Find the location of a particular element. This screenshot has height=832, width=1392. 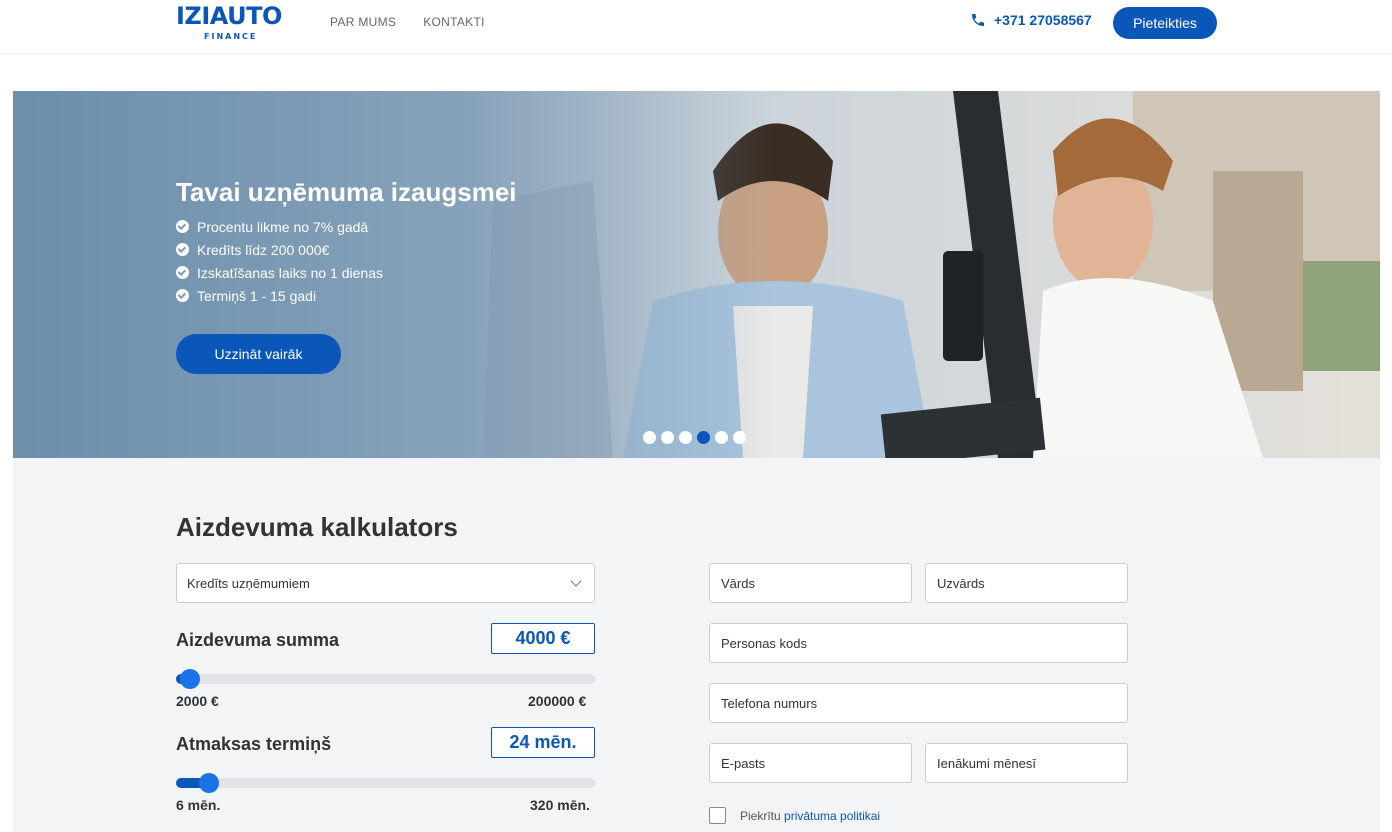

phone-placeholder: Telefona numurs is located at coordinates (769, 703).